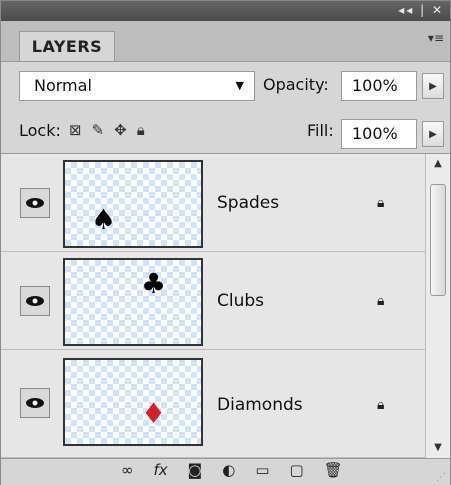 The height and width of the screenshot is (485, 451). I want to click on blend-mode-value: Normal, so click(63, 85).